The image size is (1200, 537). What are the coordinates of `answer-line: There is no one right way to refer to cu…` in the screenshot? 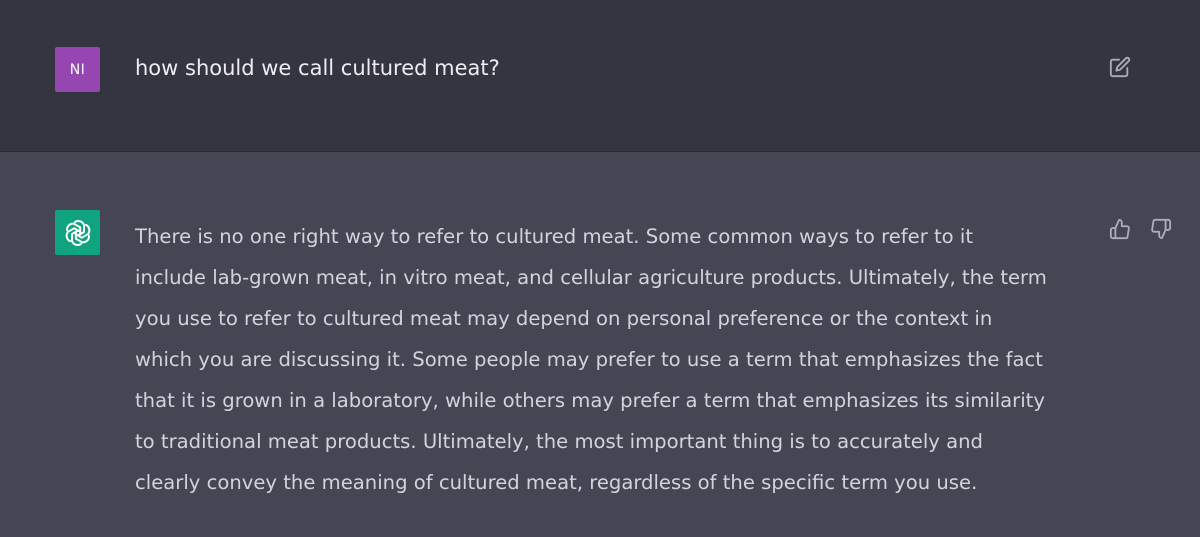 It's located at (554, 236).